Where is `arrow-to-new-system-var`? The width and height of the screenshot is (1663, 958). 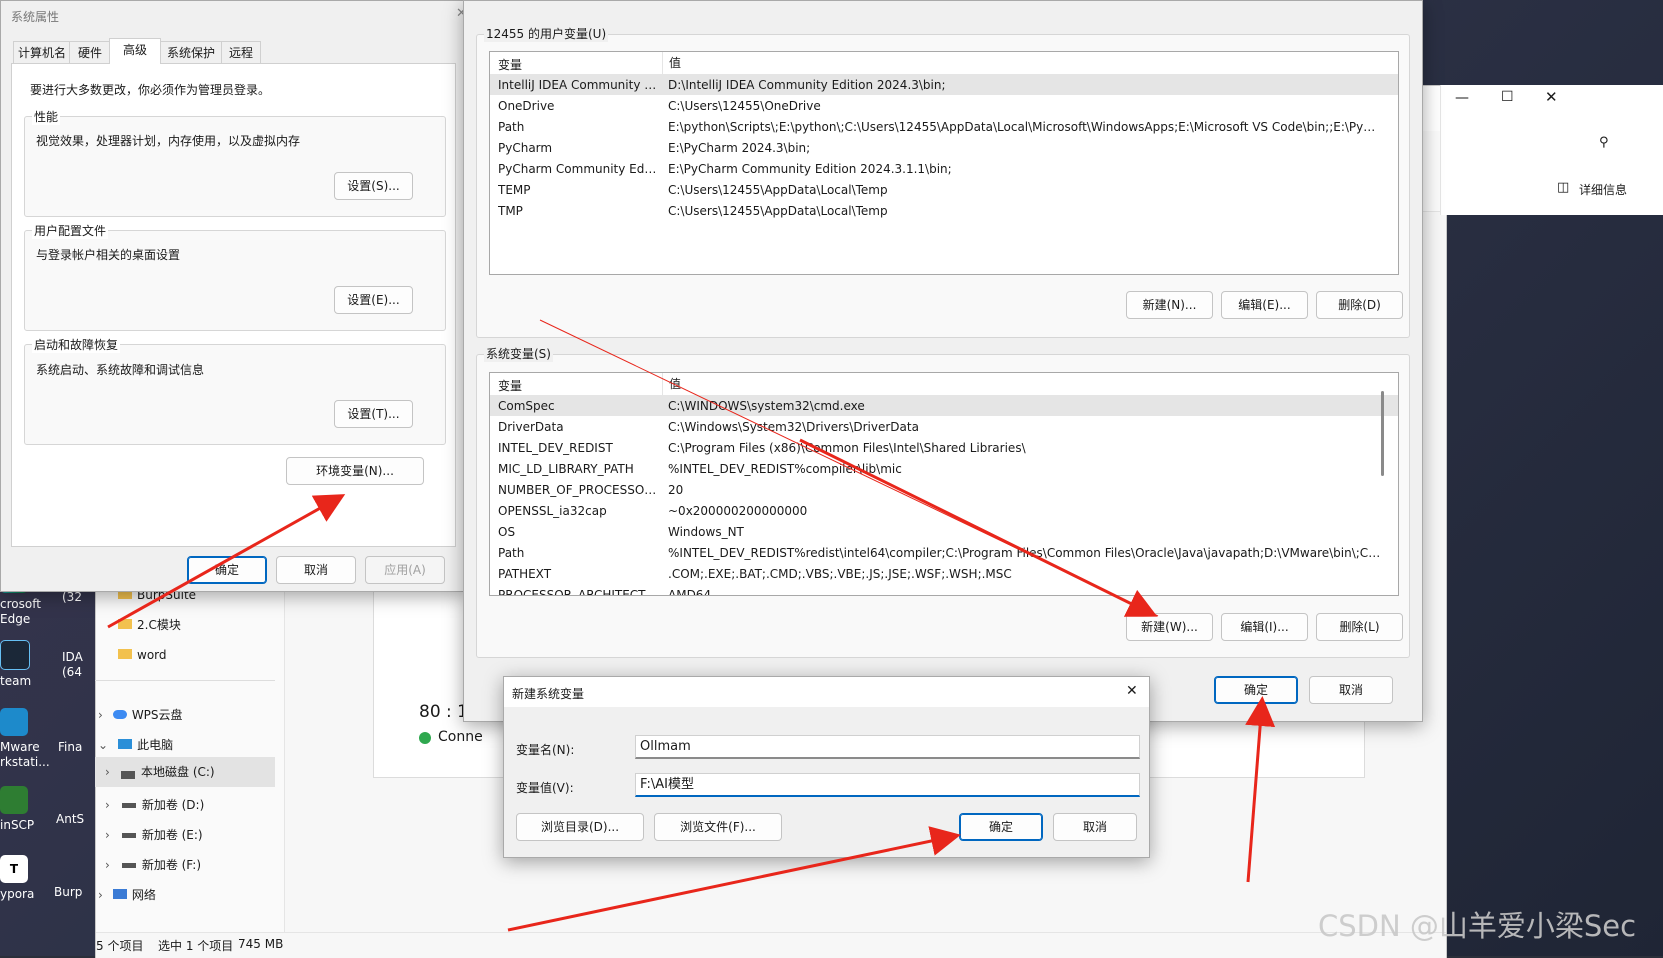 arrow-to-new-system-var is located at coordinates (978, 527).